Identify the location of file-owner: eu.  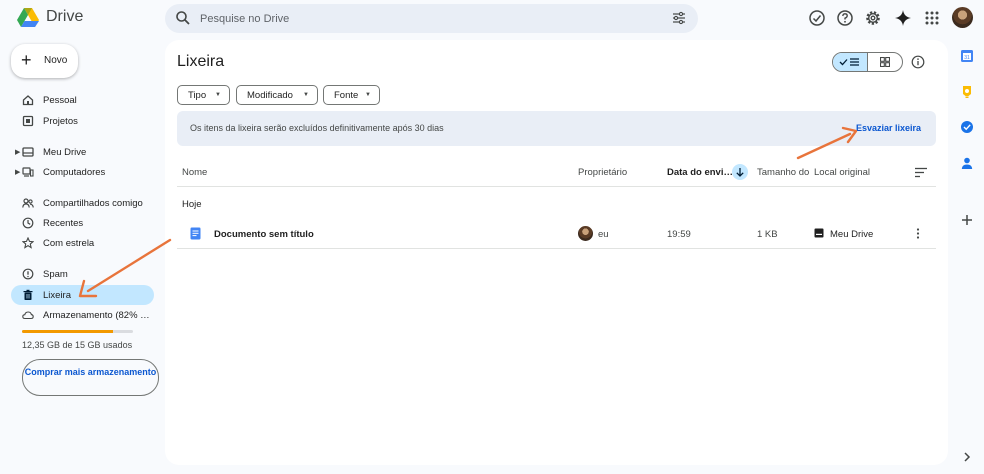
(603, 234).